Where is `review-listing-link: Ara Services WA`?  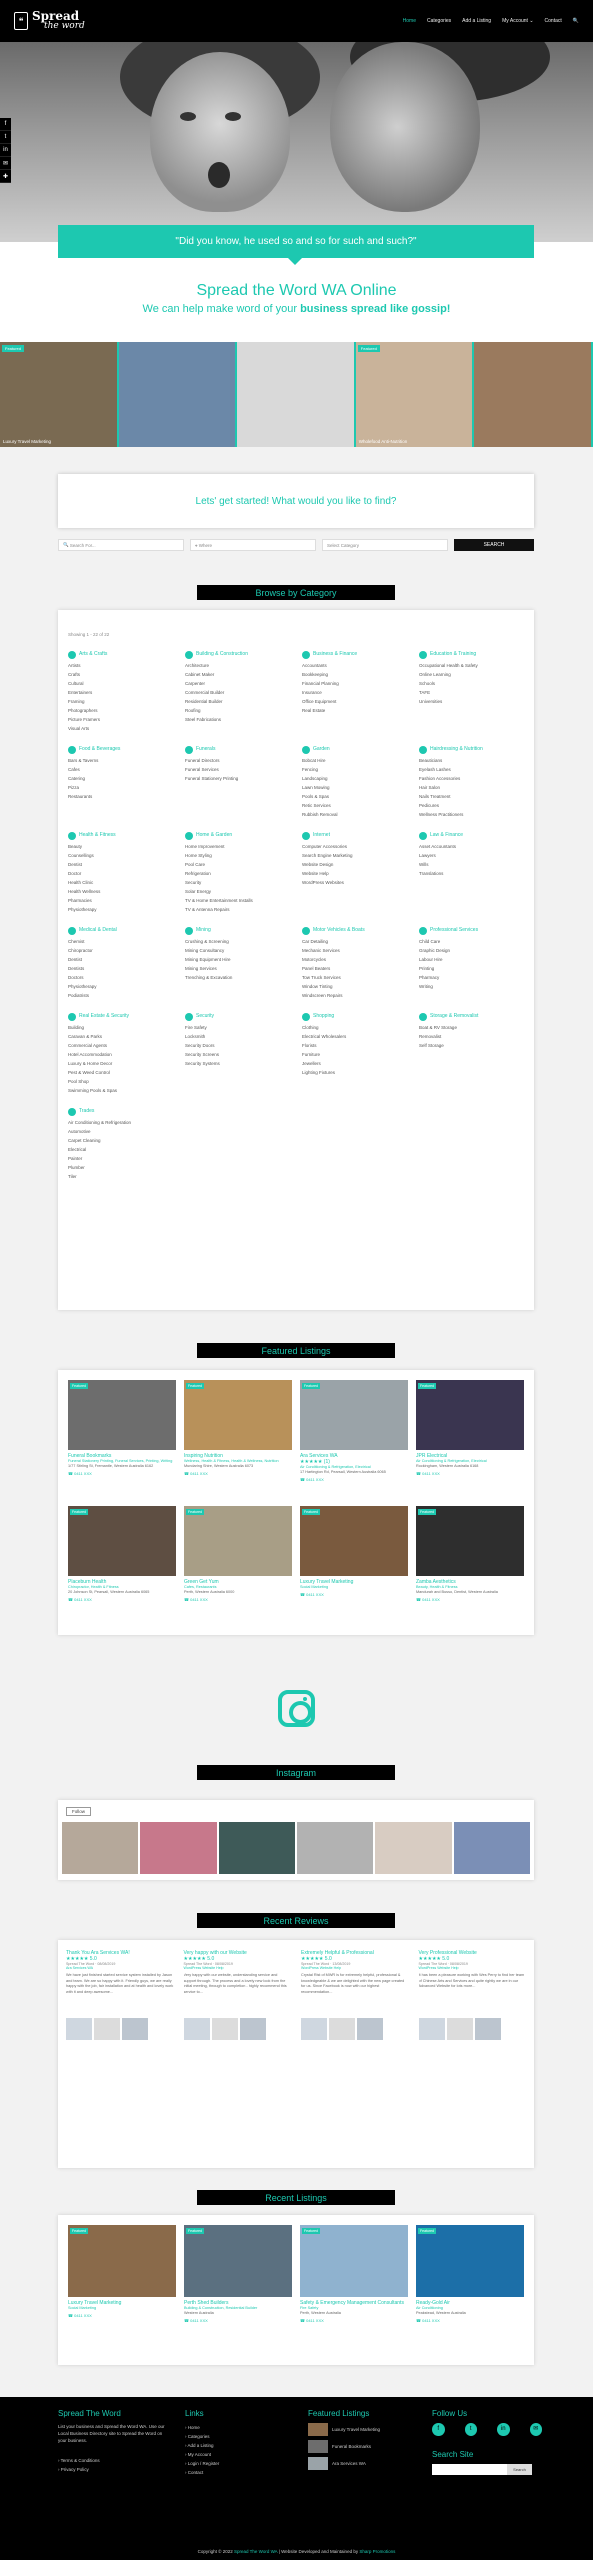
review-listing-link: Ara Services WA is located at coordinates (120, 1968).